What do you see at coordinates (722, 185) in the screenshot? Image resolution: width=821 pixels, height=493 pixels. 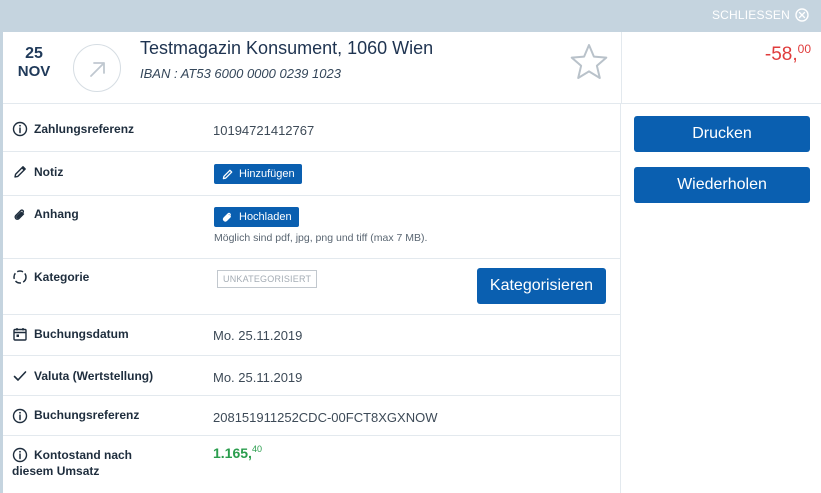 I see `repeat-button: Wiederholen` at bounding box center [722, 185].